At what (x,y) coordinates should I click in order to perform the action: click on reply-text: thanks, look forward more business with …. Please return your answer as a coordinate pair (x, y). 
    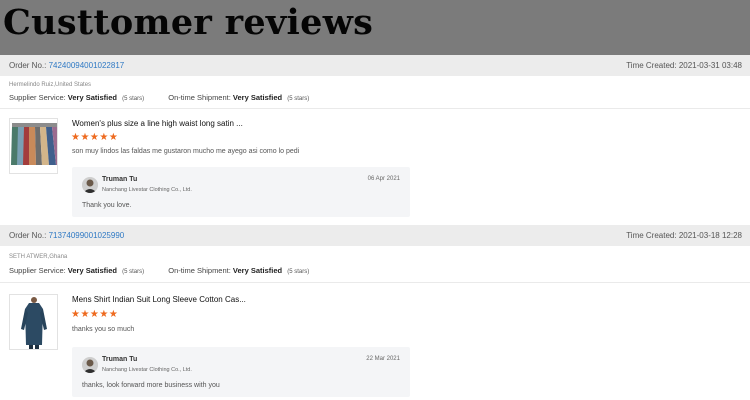
    Looking at the image, I should click on (151, 385).